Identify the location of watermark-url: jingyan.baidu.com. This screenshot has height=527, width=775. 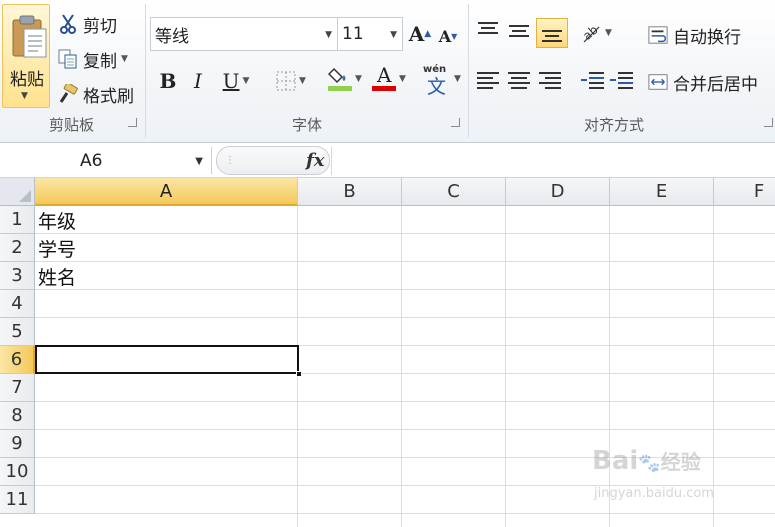
(654, 493).